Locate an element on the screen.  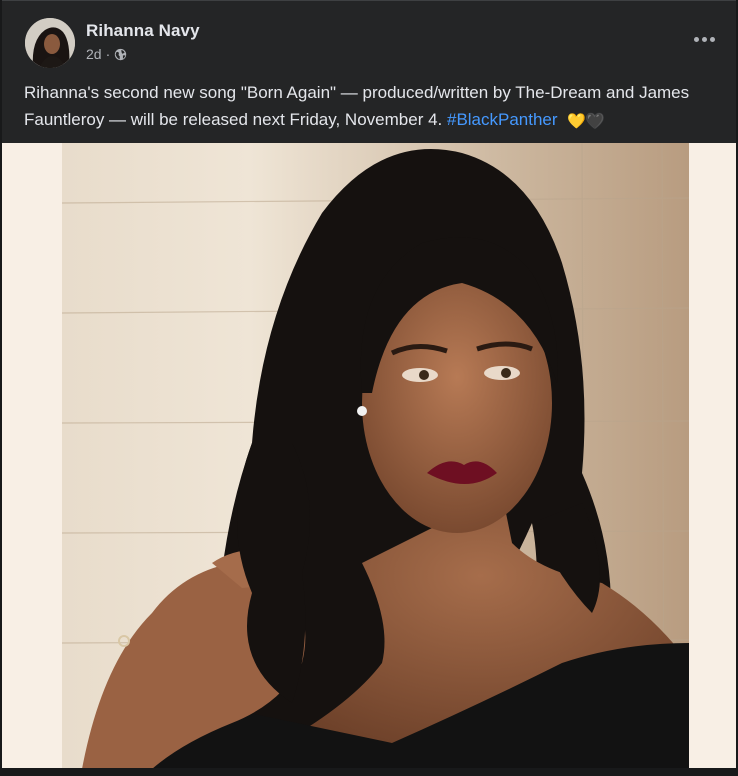
avatar-image is located at coordinates (50, 43).